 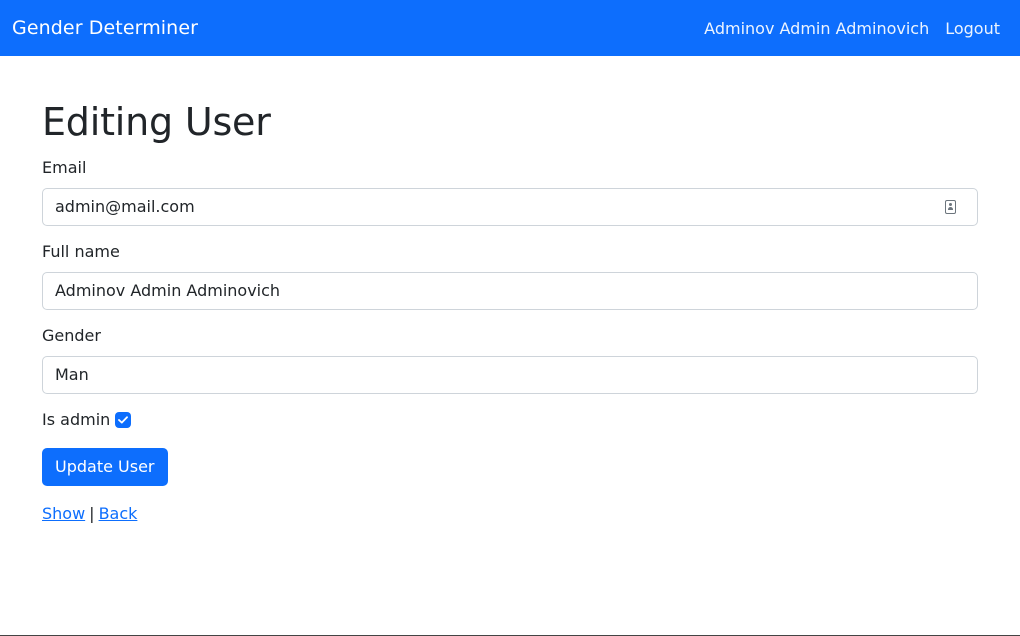 What do you see at coordinates (972, 28) in the screenshot?
I see `logout-link: Logout` at bounding box center [972, 28].